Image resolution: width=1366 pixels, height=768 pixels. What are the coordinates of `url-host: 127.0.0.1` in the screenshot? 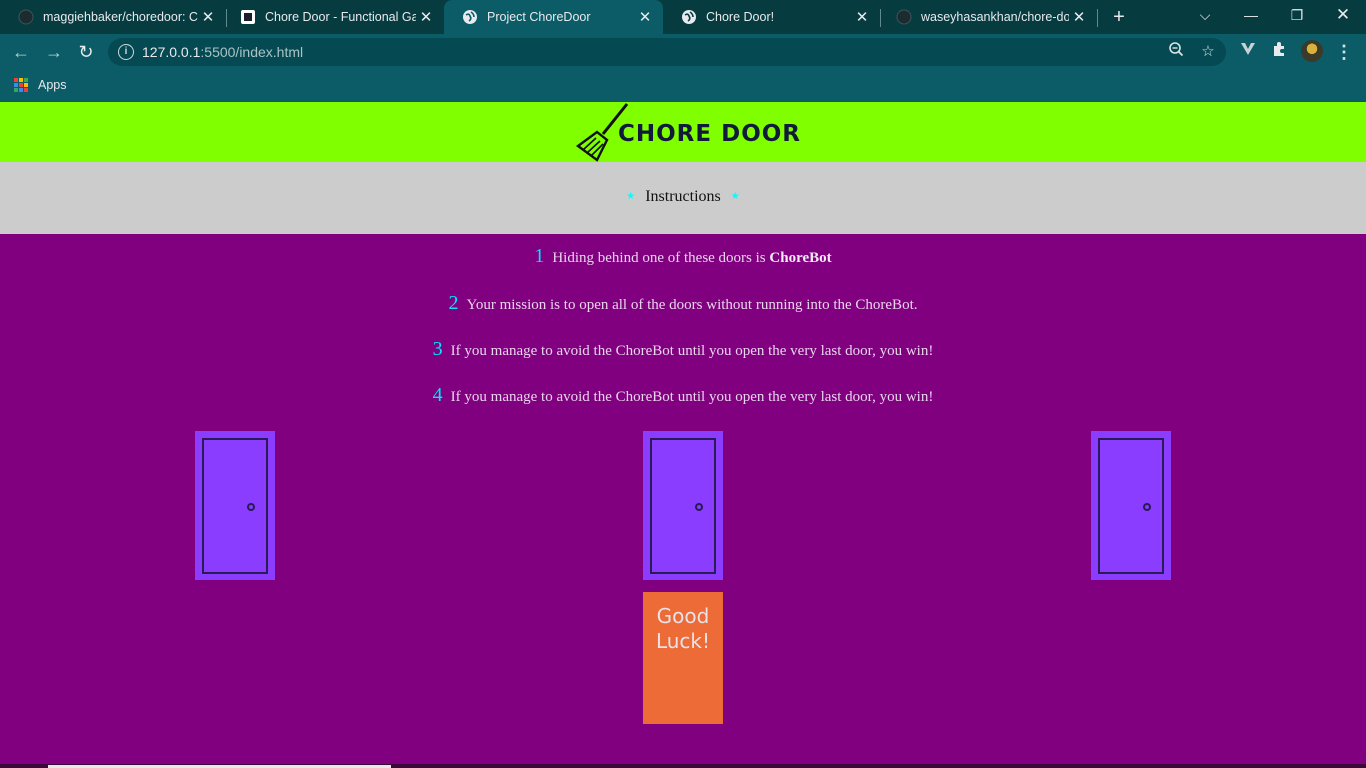 It's located at (171, 52).